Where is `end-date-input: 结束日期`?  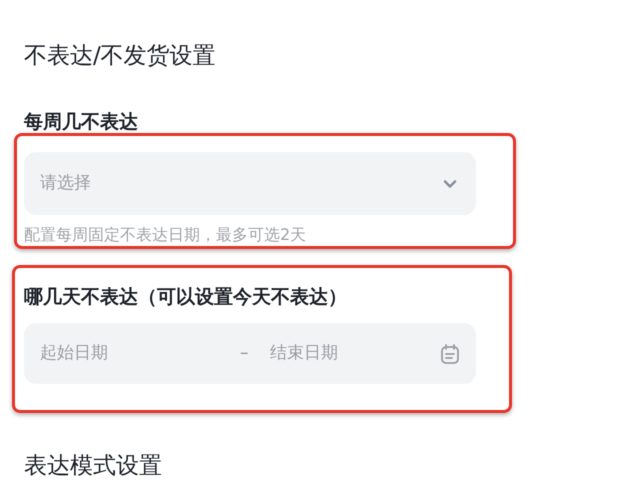
end-date-input: 结束日期 is located at coordinates (345, 353).